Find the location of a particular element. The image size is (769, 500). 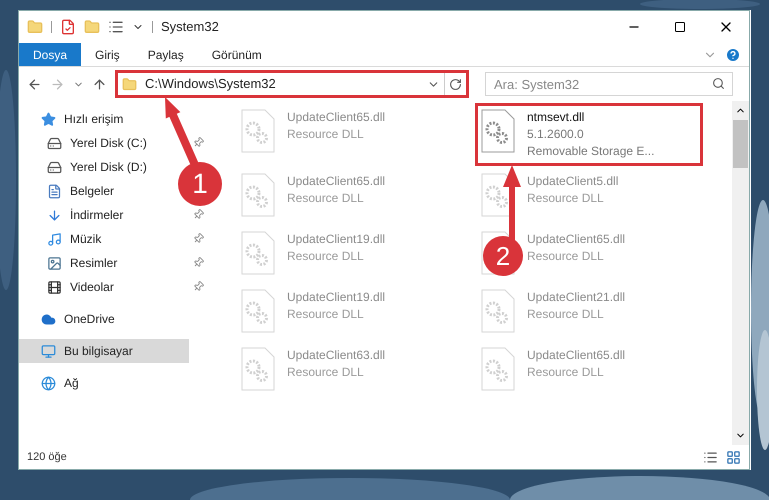

download-icon is located at coordinates (54, 215).